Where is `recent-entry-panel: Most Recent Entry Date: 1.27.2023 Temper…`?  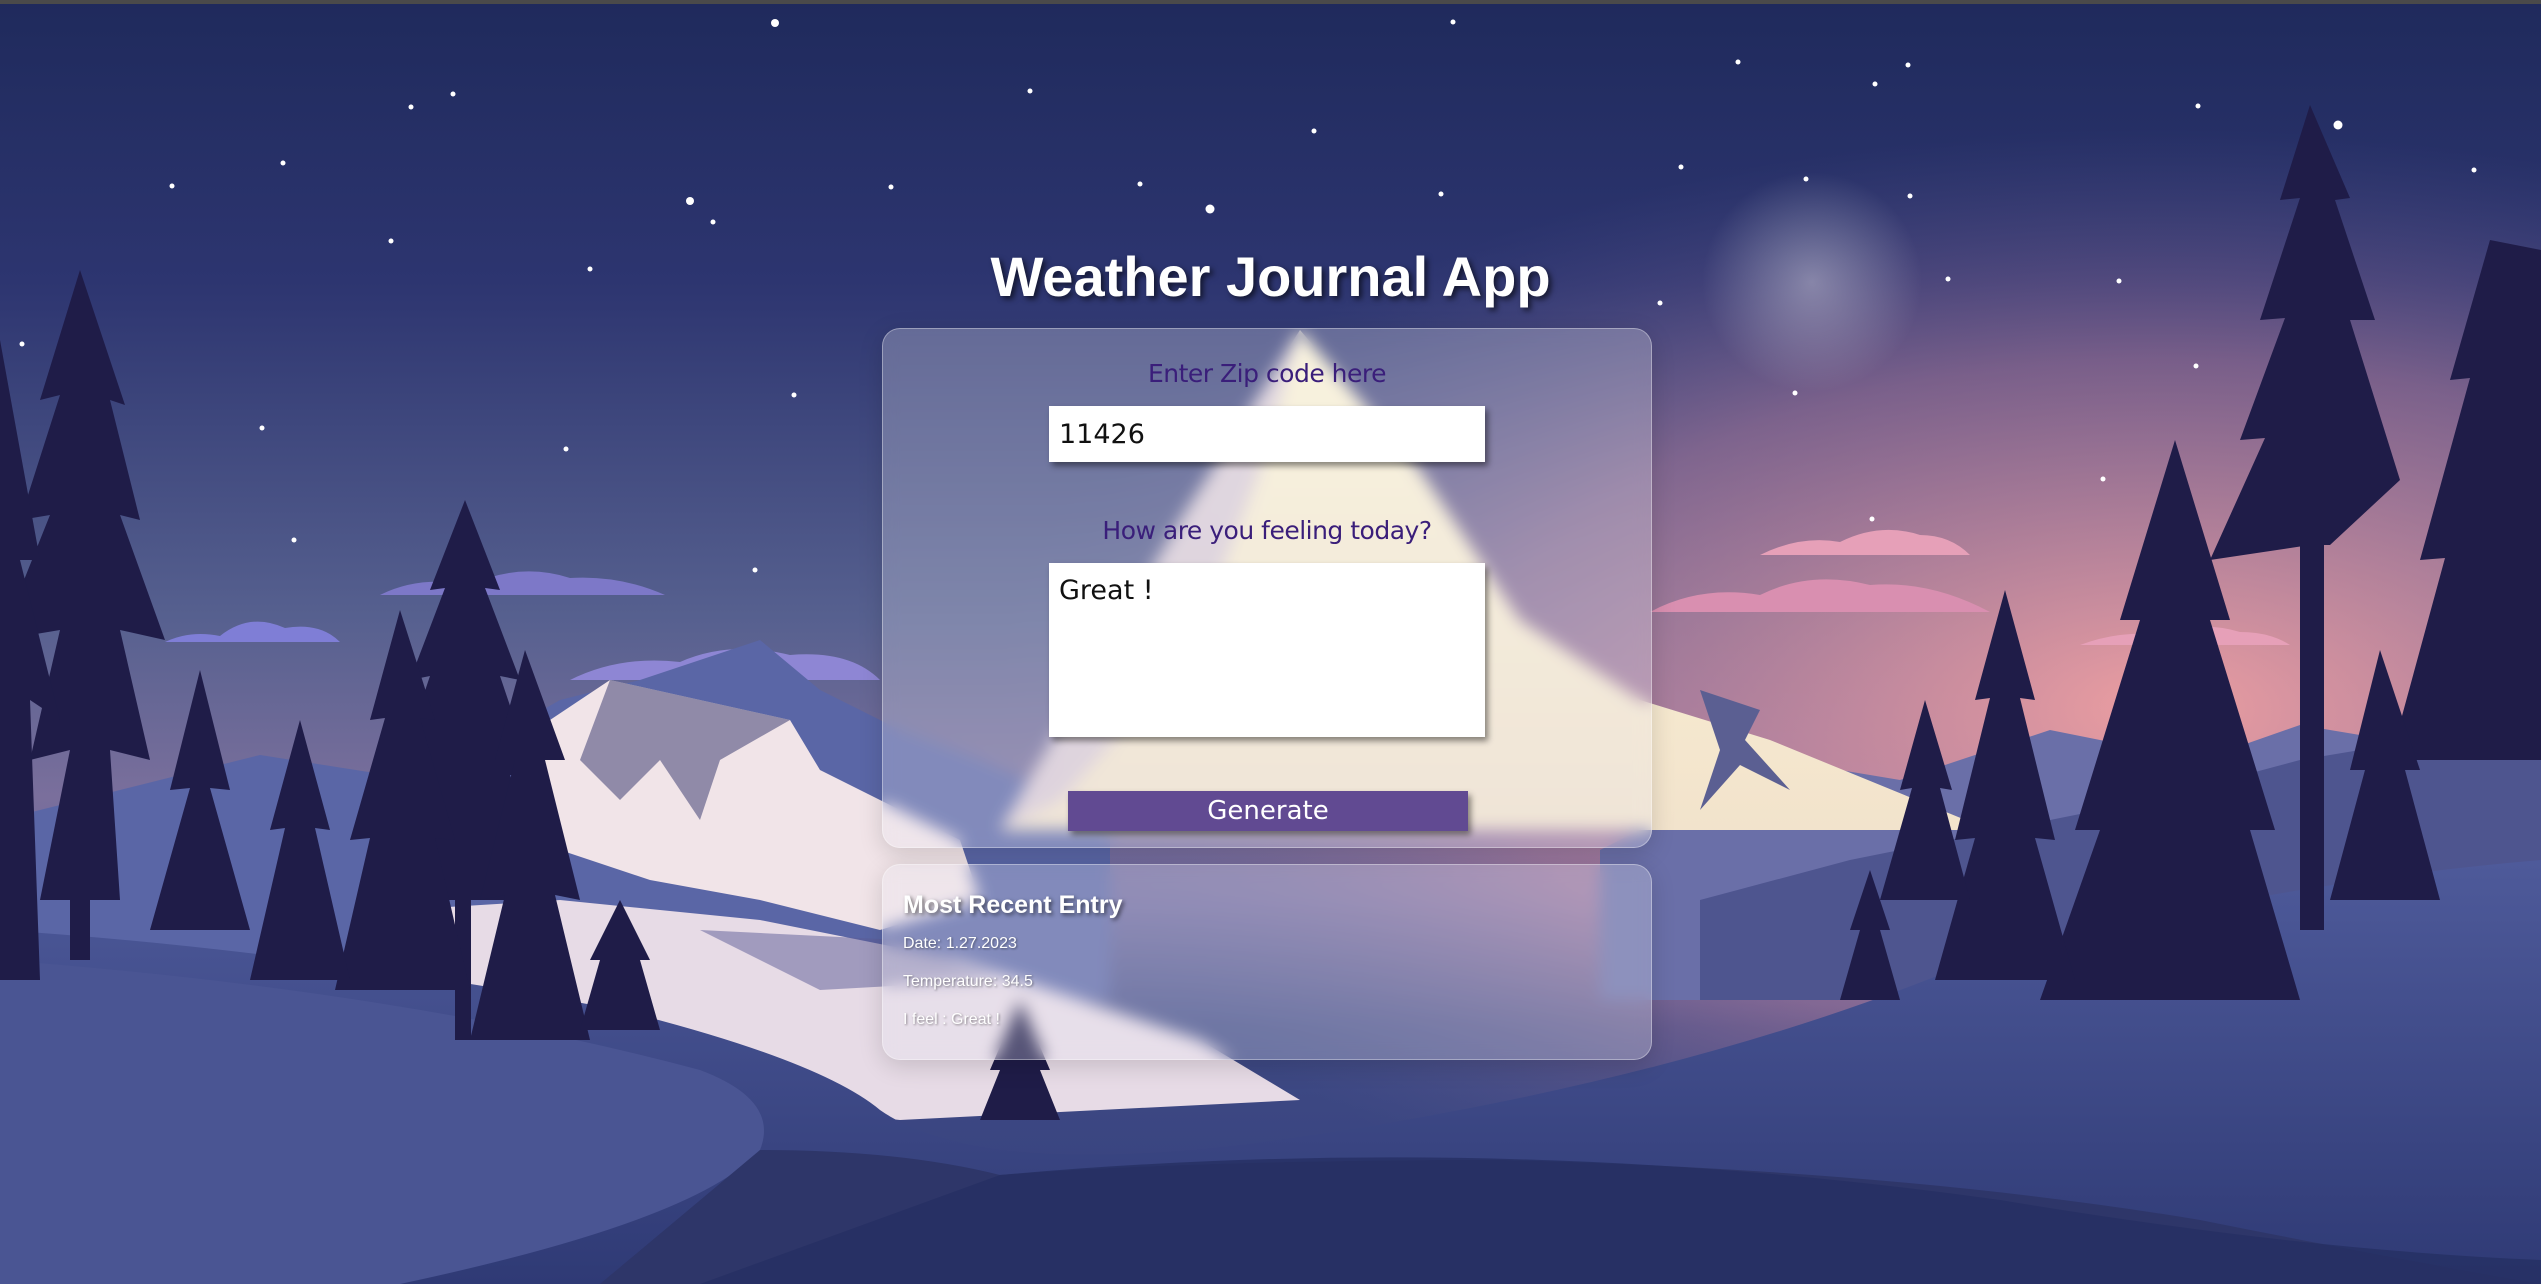
recent-entry-panel: Most Recent Entry Date: 1.27.2023 Temper… is located at coordinates (1267, 962).